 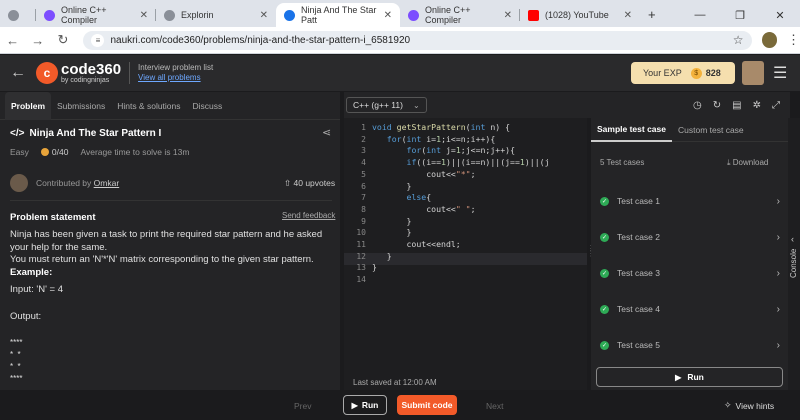 What do you see at coordinates (690, 237) in the screenshot?
I see `testcase-item: ✓ Test case 2 ›` at bounding box center [690, 237].